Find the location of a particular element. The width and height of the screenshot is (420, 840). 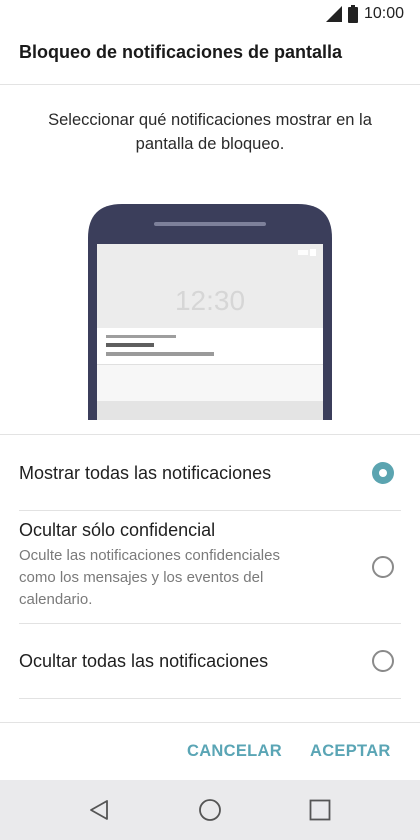

lockscreen-illustration: 12:30 is located at coordinates (210, 312).